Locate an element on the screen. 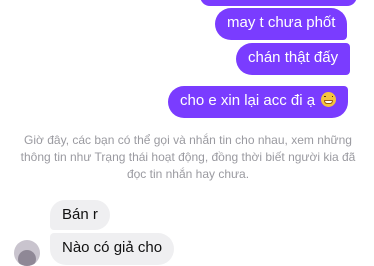 This screenshot has height=266, width=374. received-message-bubble: Bán r is located at coordinates (80, 215).